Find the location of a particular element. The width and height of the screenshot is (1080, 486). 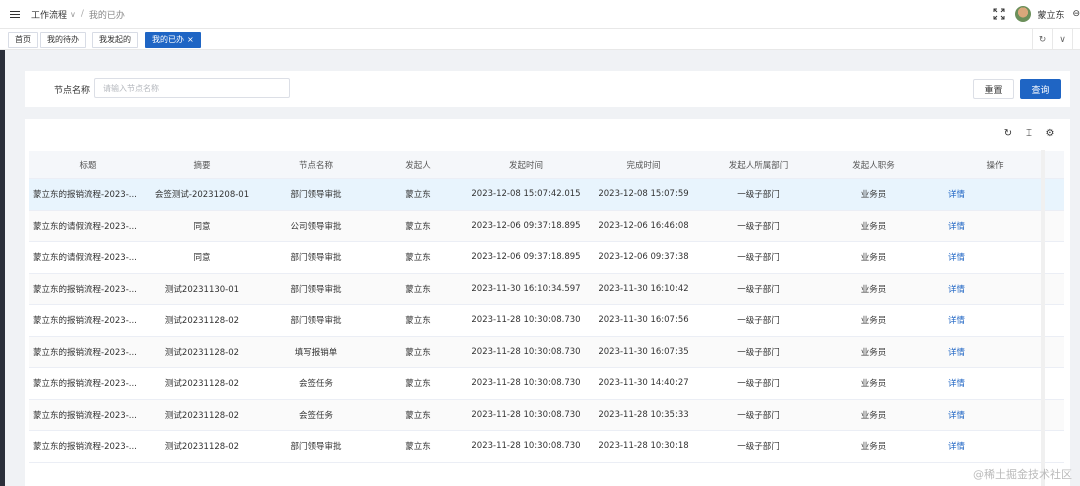

table-cell: 2023-12-08 15:07:59 is located at coordinates (643, 194).